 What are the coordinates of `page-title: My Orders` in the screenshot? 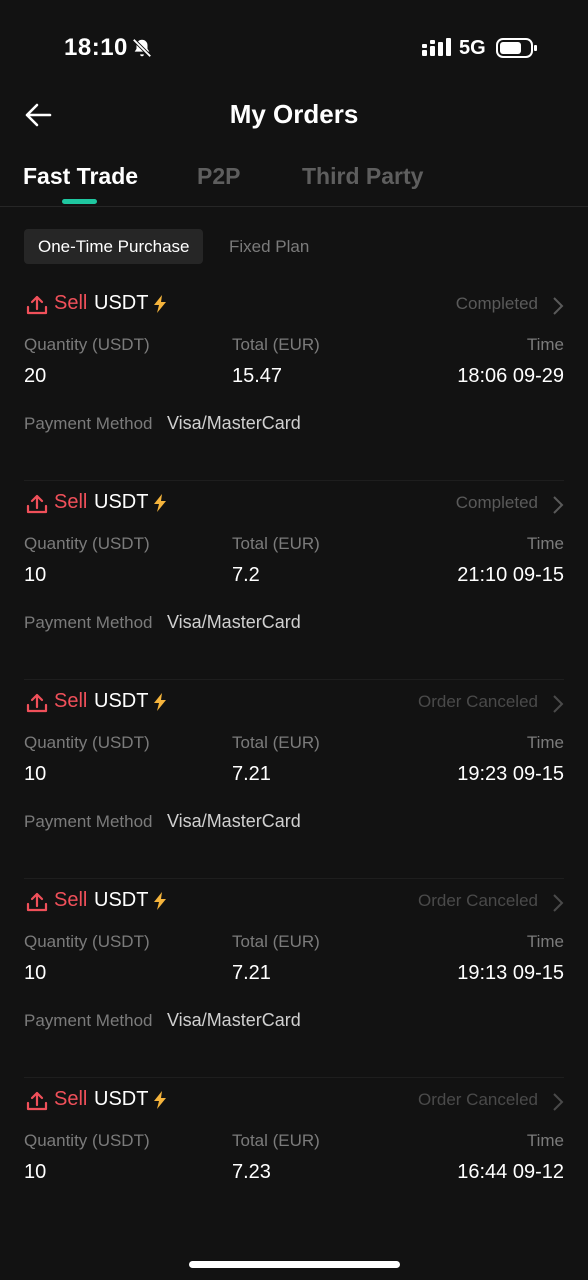 It's located at (294, 114).